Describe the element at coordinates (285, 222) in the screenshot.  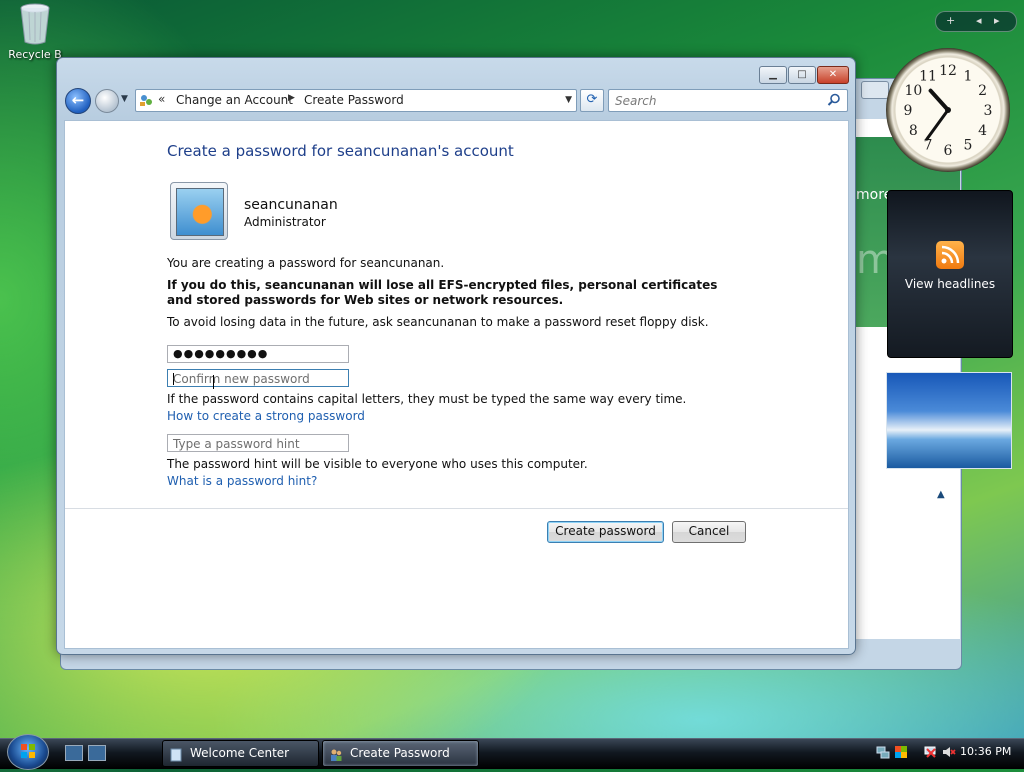
I see `user-role: Administrator` at that location.